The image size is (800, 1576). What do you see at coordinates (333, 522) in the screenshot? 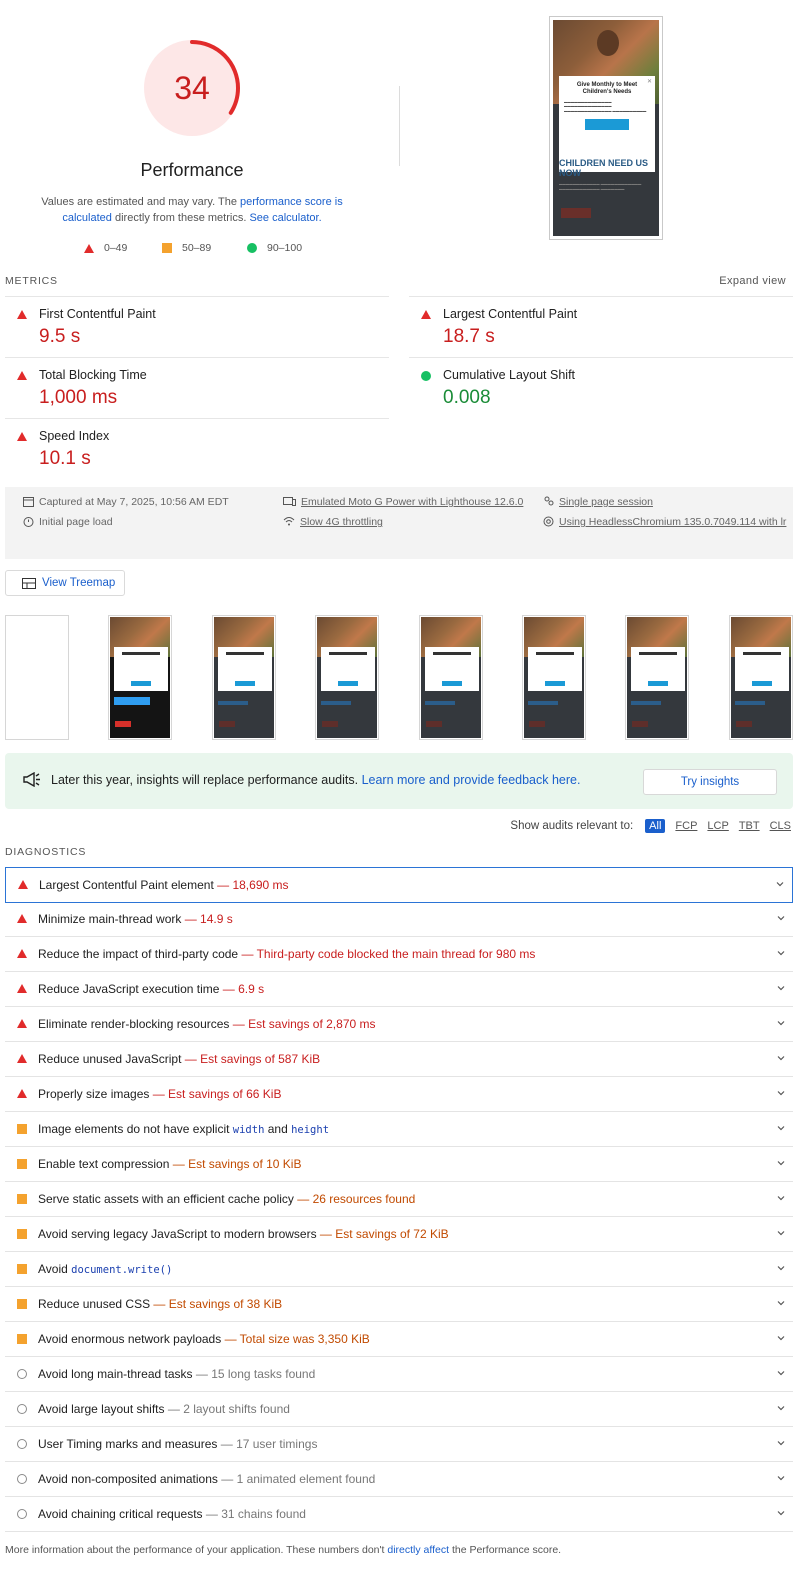
I see `runtime-throttle: Slow 4G throttling` at bounding box center [333, 522].